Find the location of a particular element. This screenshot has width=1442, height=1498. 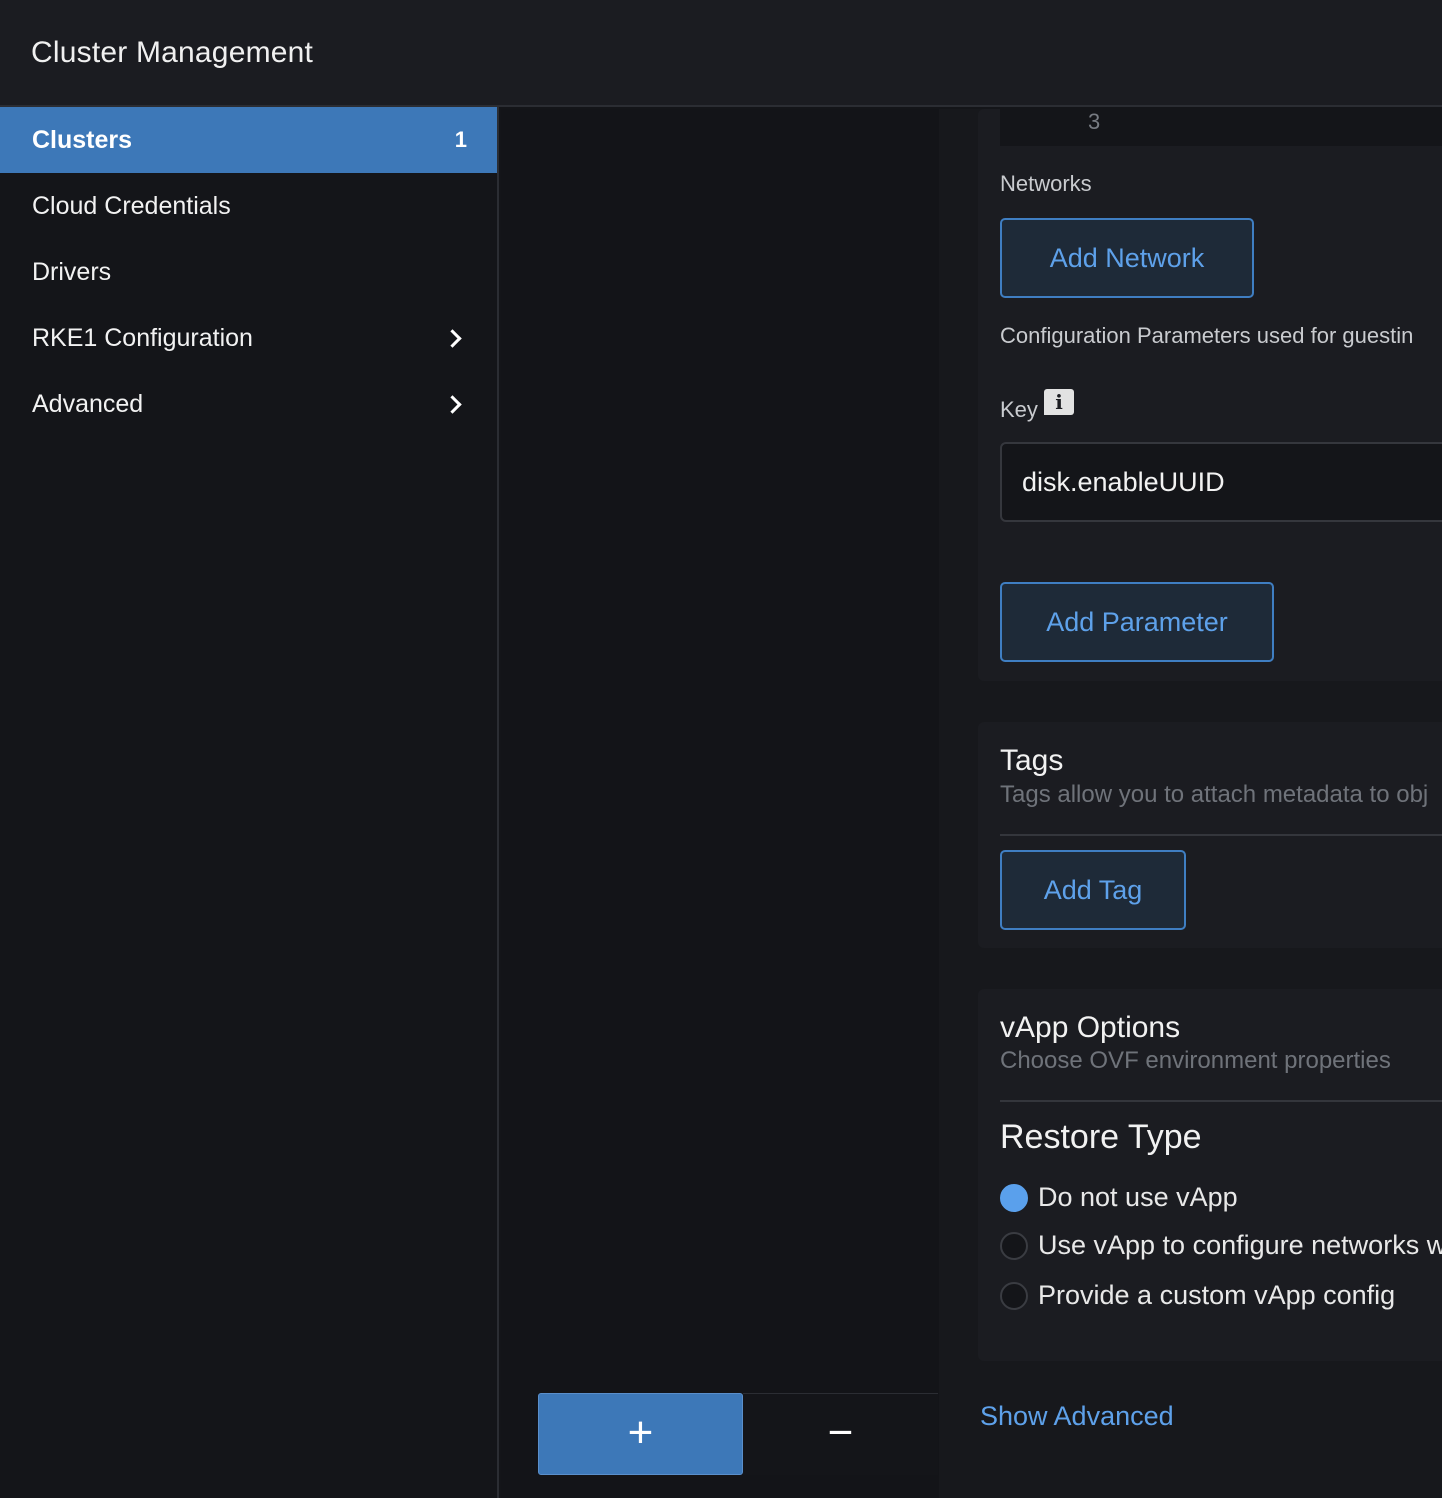

add-network-button: Add Network is located at coordinates (1127, 258).